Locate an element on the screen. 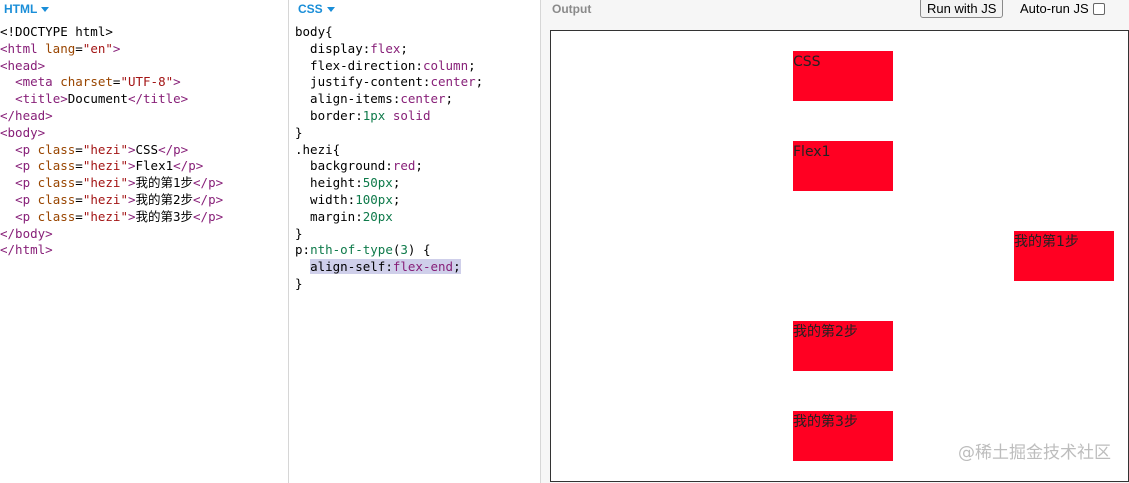 Image resolution: width=1129 pixels, height=483 pixels. code-token: charset is located at coordinates (86, 82).